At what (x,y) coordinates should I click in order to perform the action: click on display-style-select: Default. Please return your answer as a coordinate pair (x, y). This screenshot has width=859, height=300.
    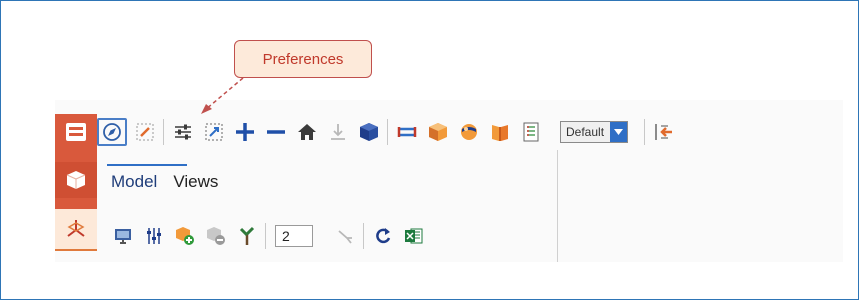
    Looking at the image, I should click on (594, 132).